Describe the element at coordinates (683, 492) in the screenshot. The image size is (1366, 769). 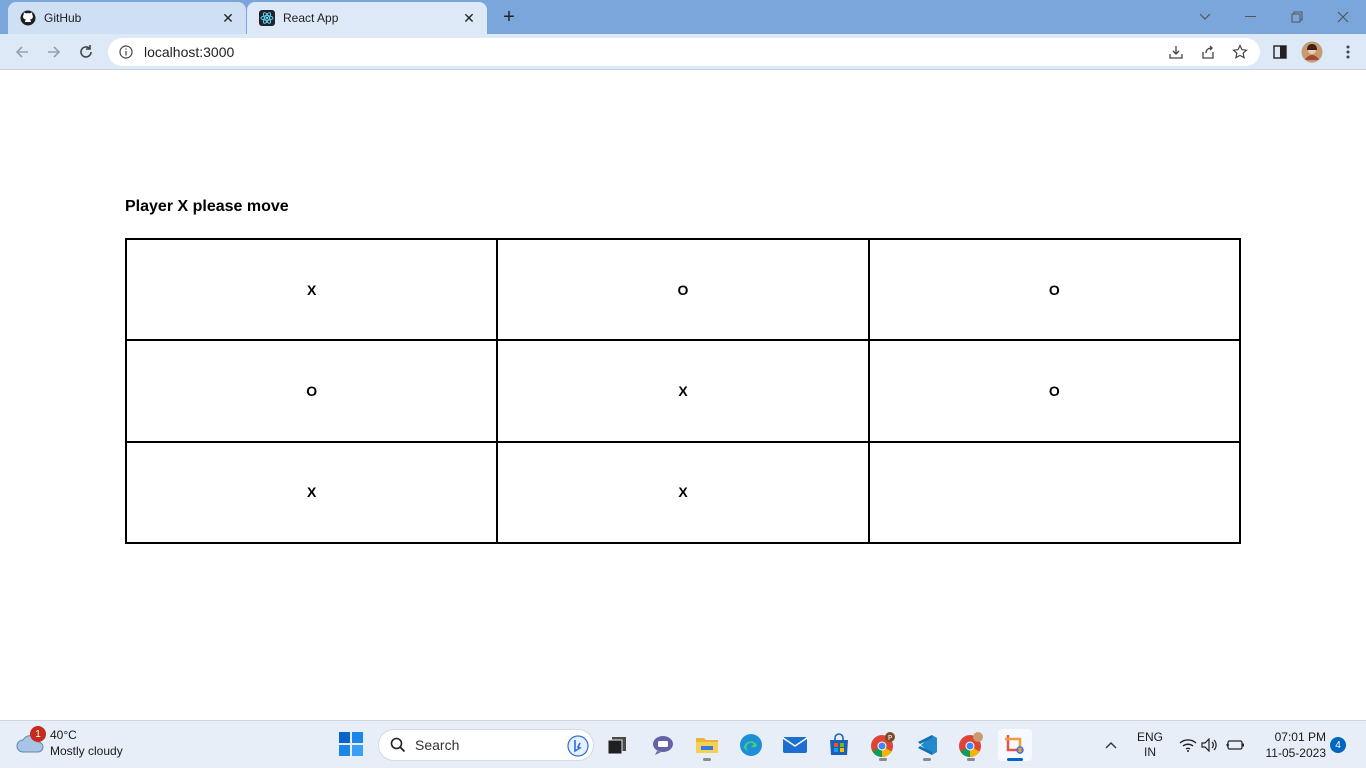
I see `board-cell-8: X` at that location.